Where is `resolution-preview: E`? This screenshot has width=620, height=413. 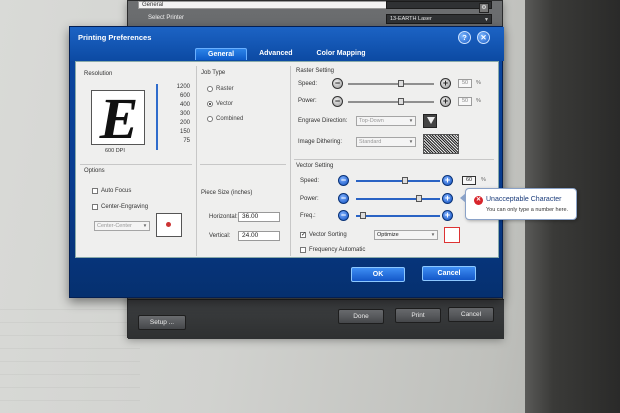
resolution-preview: E is located at coordinates (118, 118).